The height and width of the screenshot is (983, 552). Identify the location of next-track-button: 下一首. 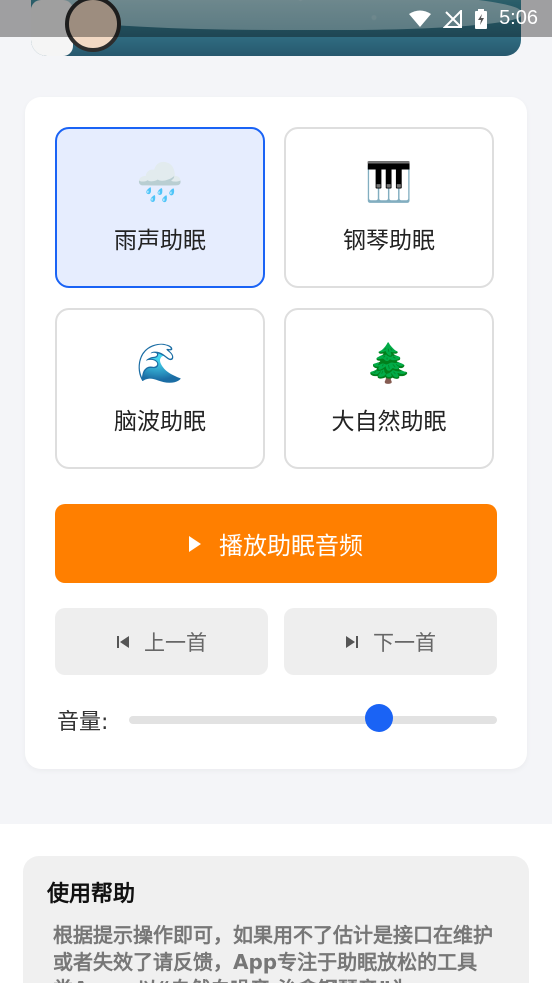
(390, 641).